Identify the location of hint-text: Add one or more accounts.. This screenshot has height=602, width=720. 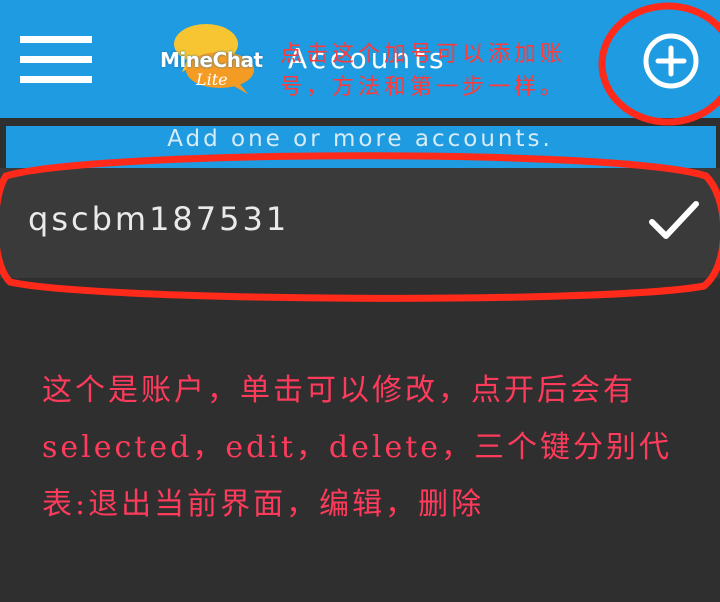
(360, 139).